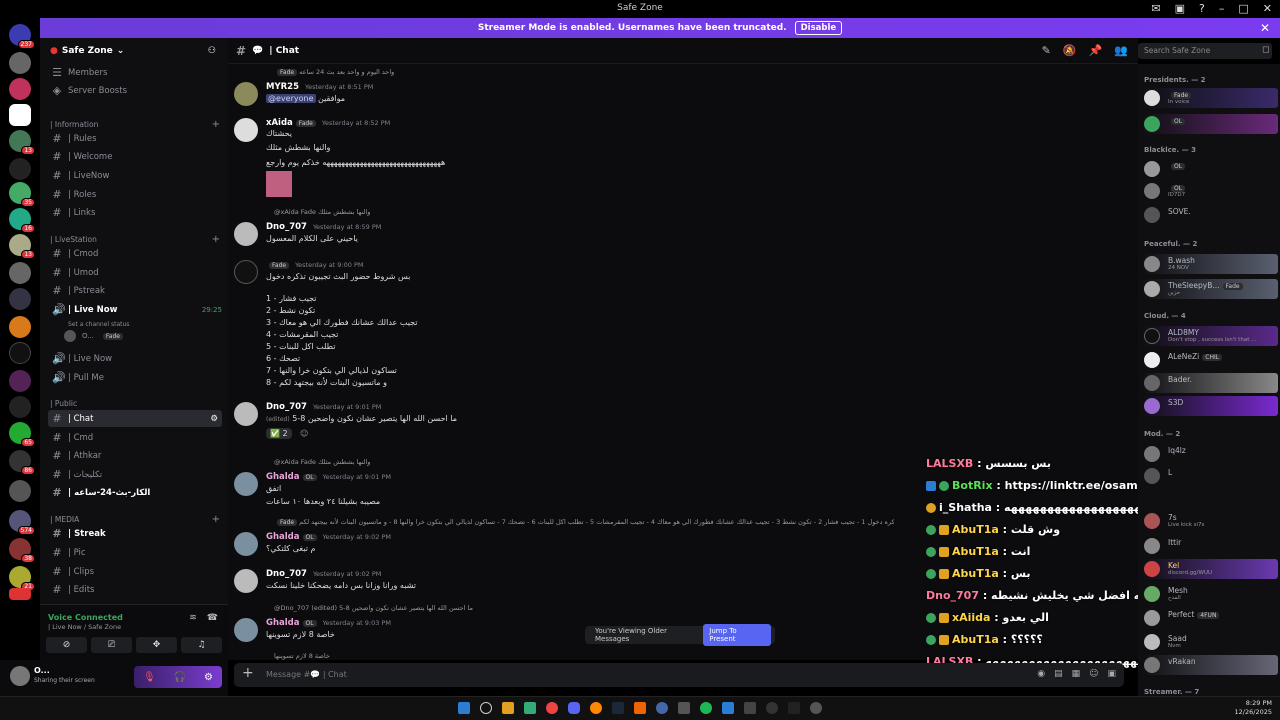  Describe the element at coordinates (464, 708) in the screenshot. I see `start-icon` at that location.